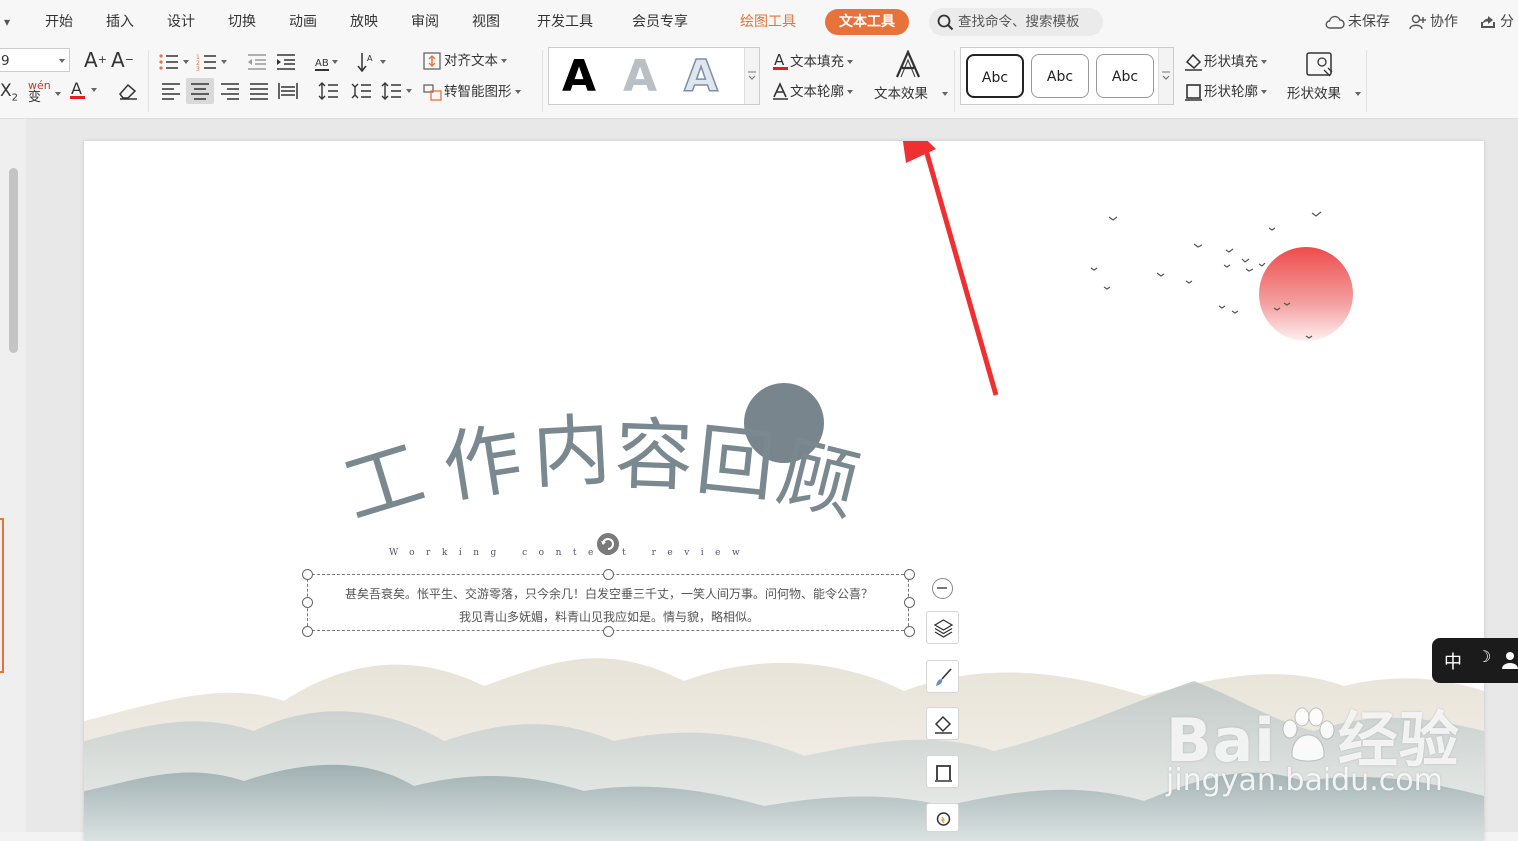 This screenshot has height=841, width=1518. Describe the element at coordinates (230, 91) in the screenshot. I see `align-right-button` at that location.